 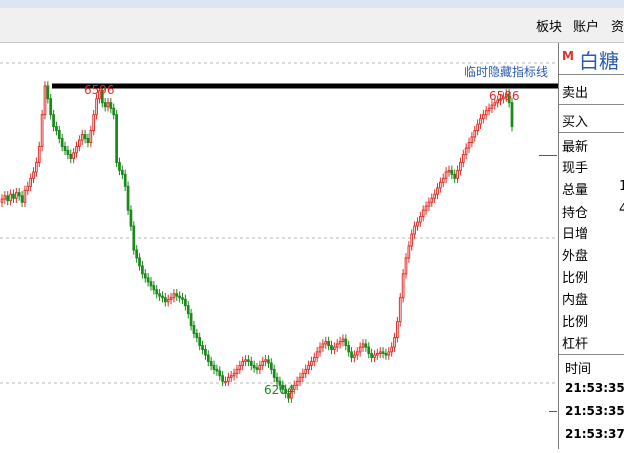 I want to click on latest-label: 最新, so click(x=575, y=147).